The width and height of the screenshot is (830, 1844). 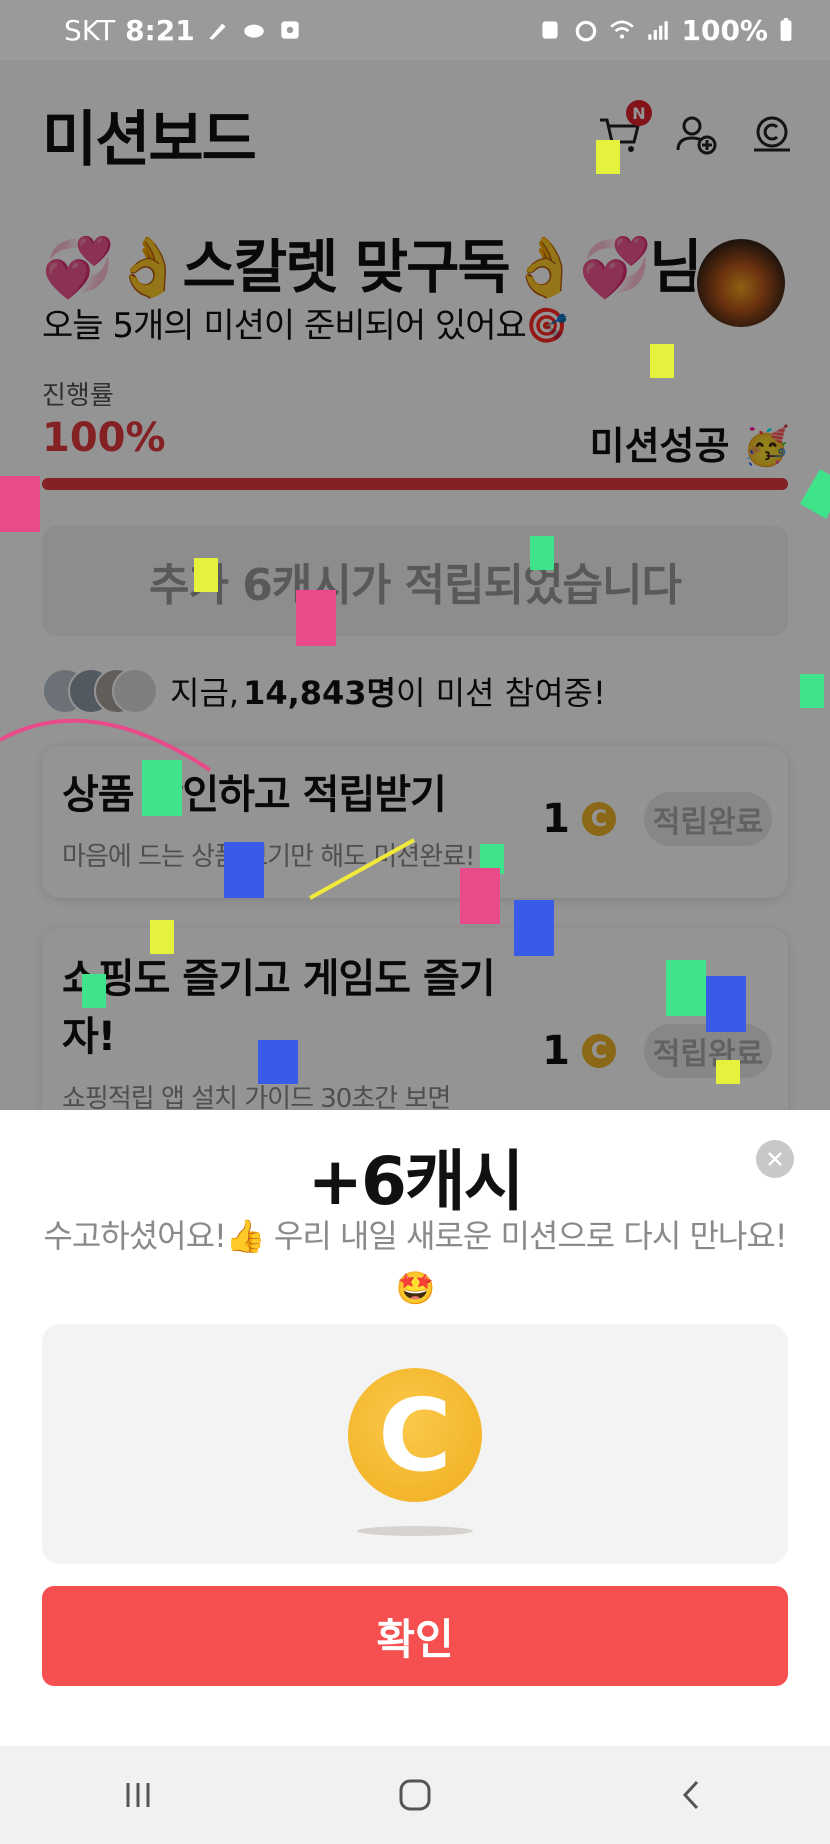 What do you see at coordinates (253, 31) in the screenshot?
I see `cloud-icon` at bounding box center [253, 31].